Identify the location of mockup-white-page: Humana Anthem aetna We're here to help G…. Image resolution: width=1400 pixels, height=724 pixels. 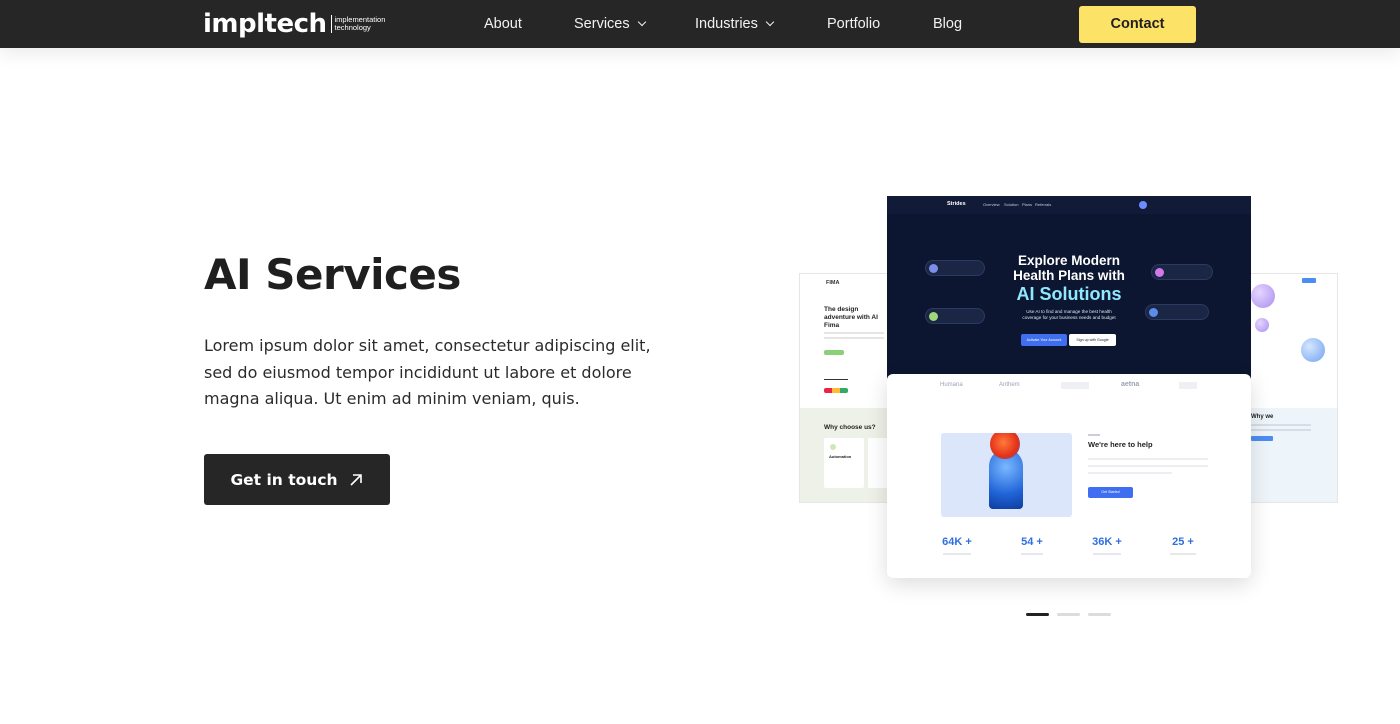
(1069, 476).